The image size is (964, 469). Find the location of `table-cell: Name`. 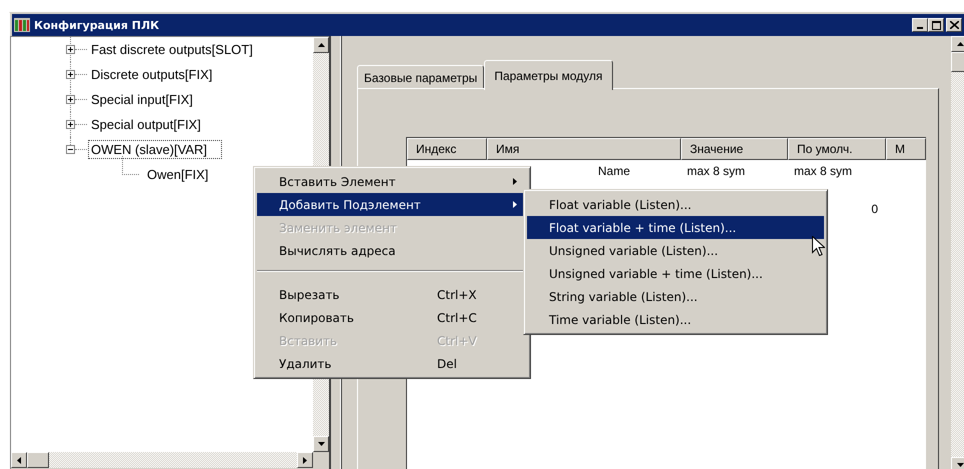

table-cell: Name is located at coordinates (614, 171).